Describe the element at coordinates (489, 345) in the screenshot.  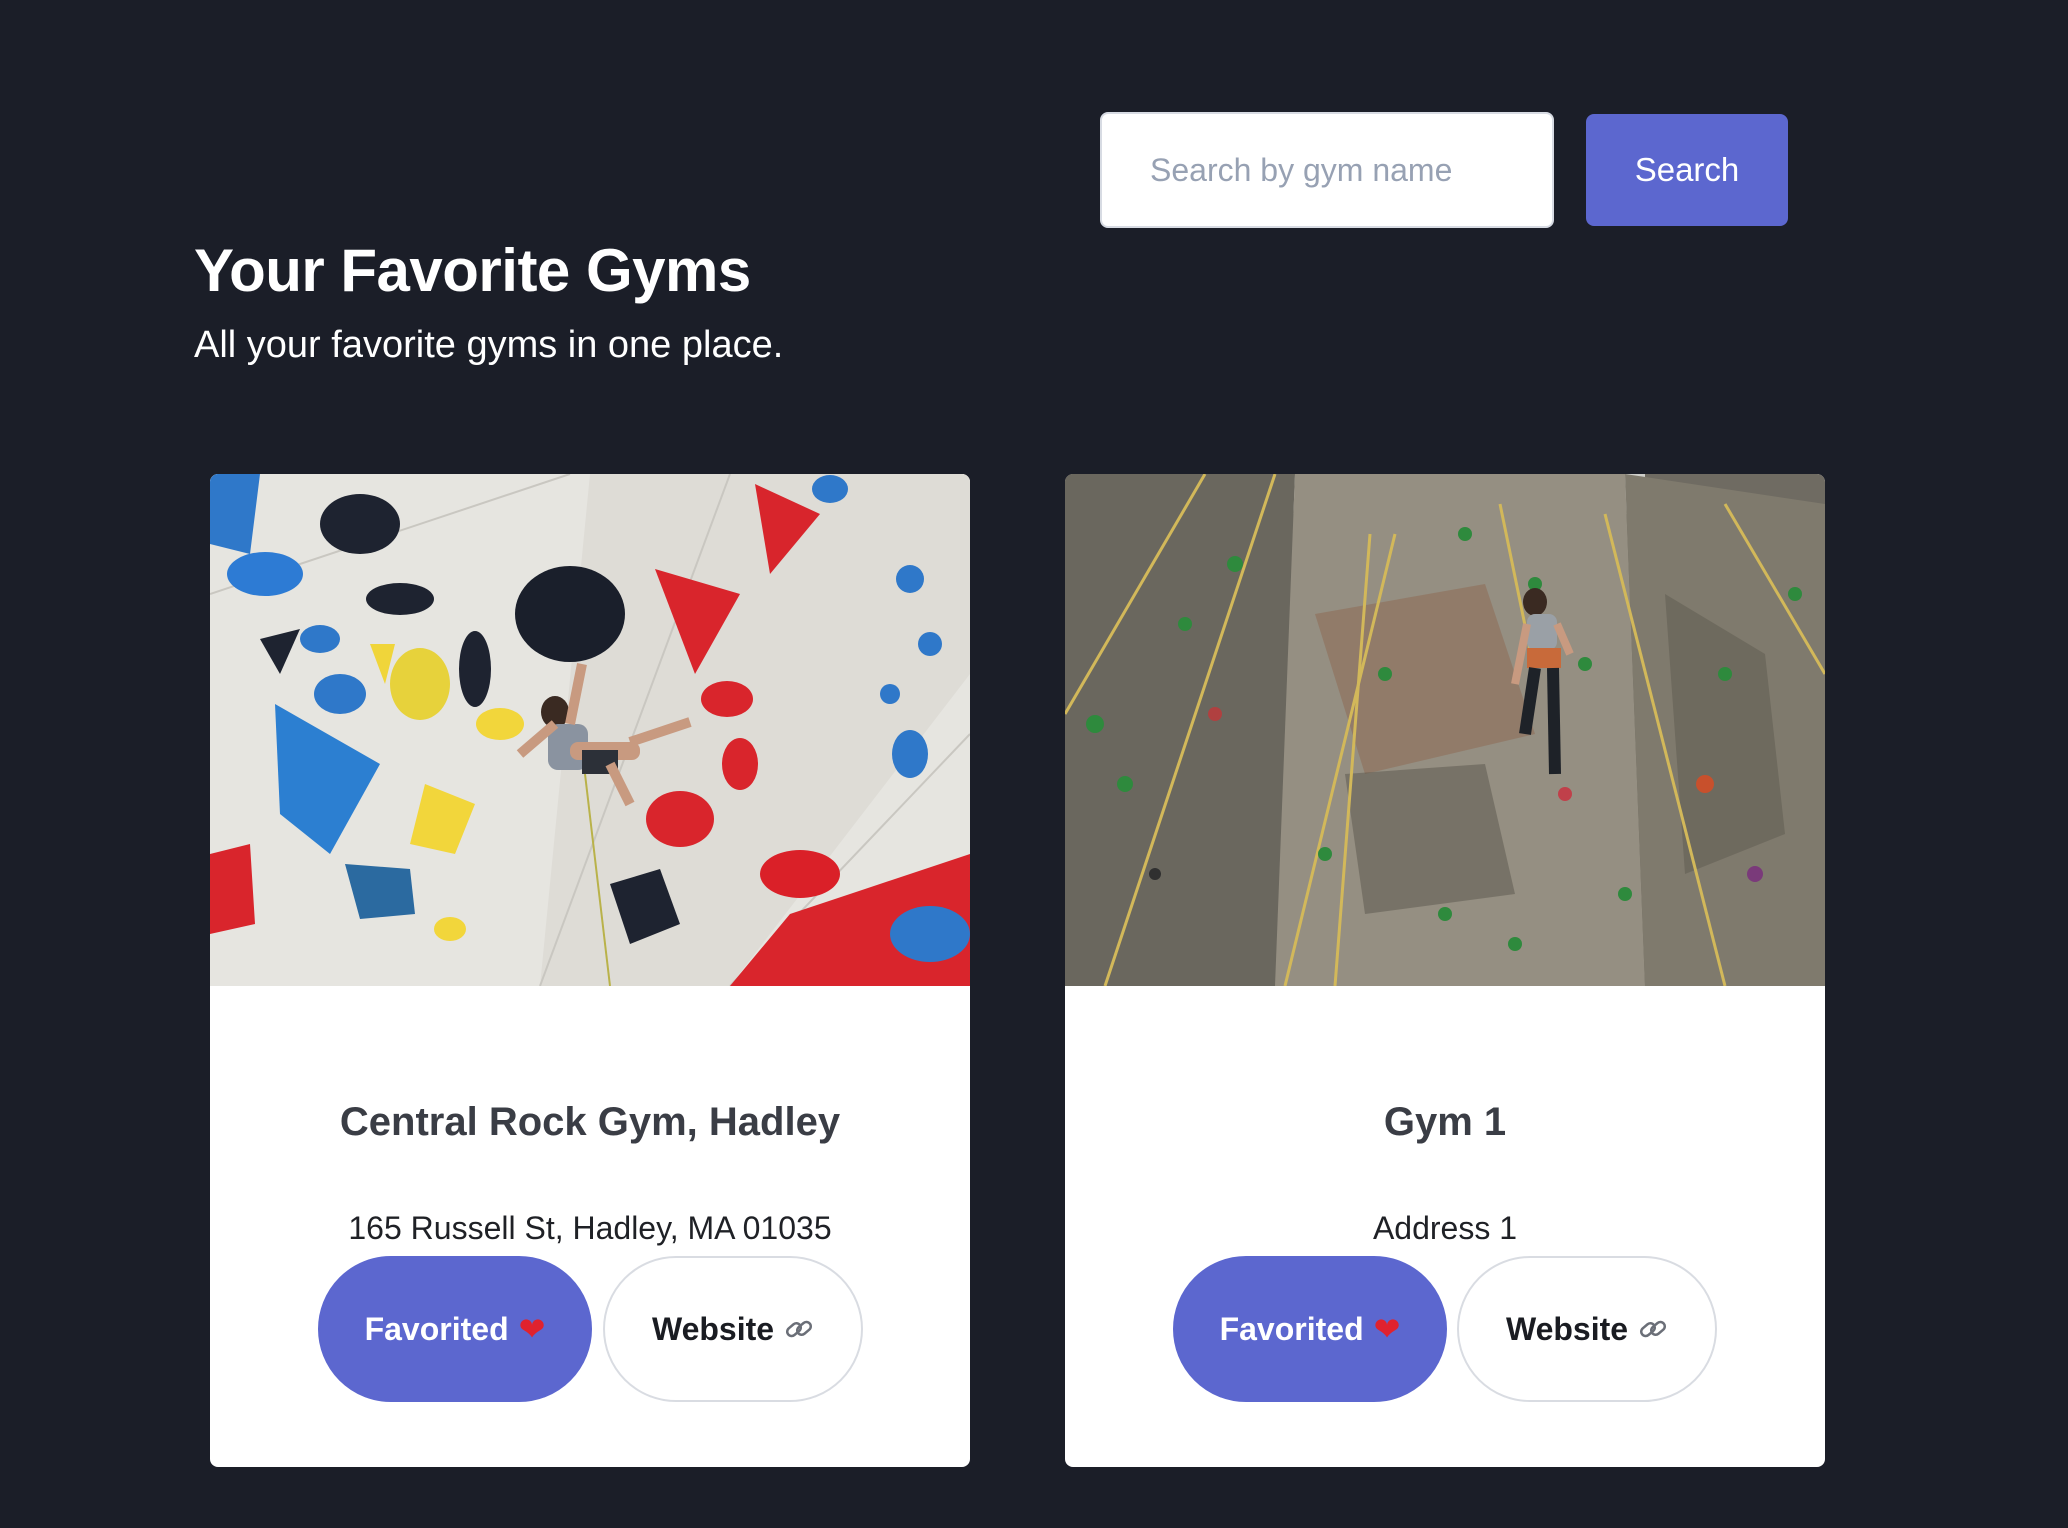
I see `page-subtitle: All your favorite gyms in one place.` at that location.